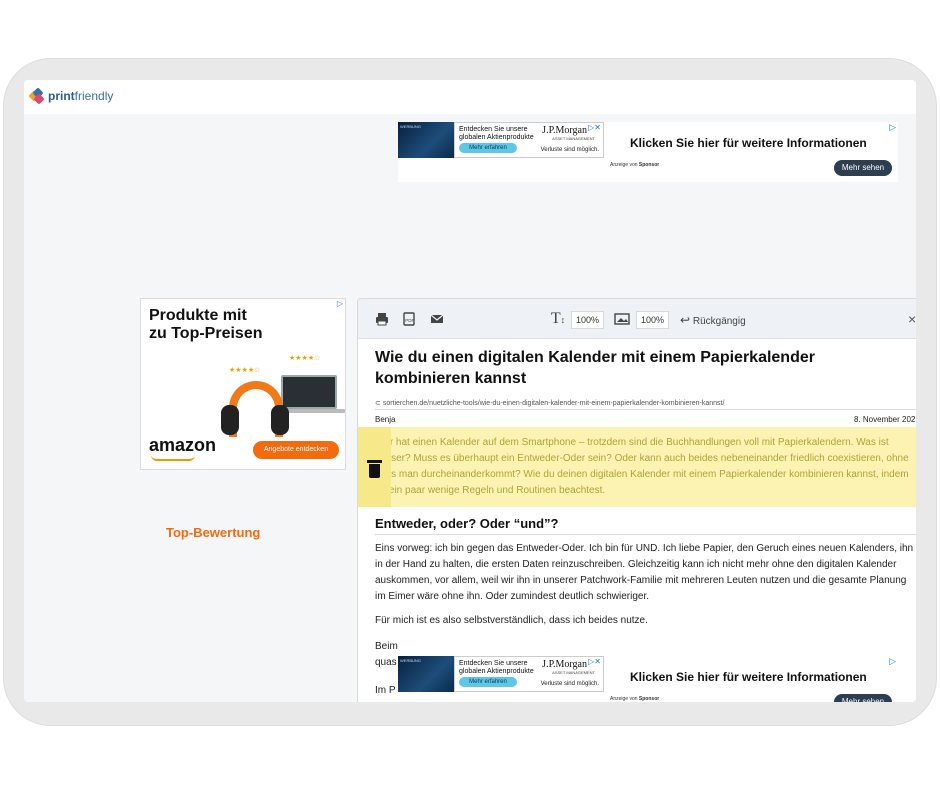  I want to click on section-heading: Entweder, oder? Oder “und”?, so click(467, 523).